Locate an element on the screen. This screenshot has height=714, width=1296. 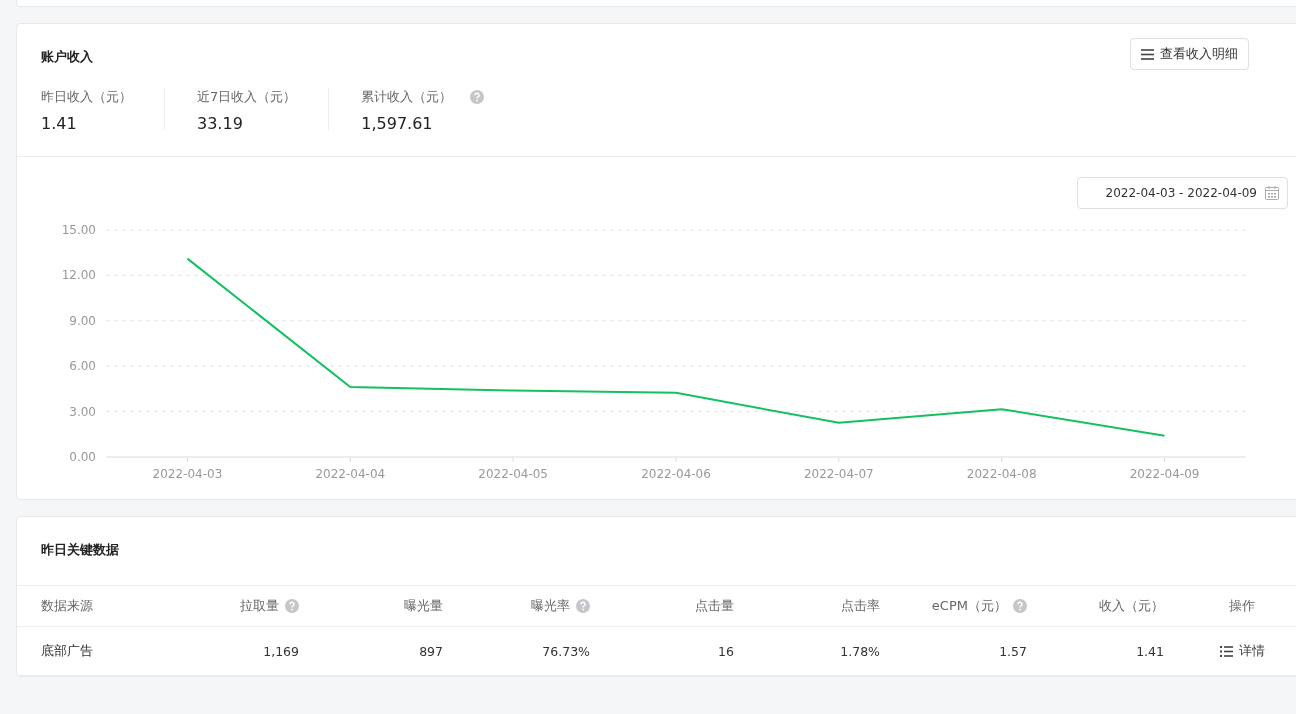
stat-value: 33.19 is located at coordinates (220, 123).